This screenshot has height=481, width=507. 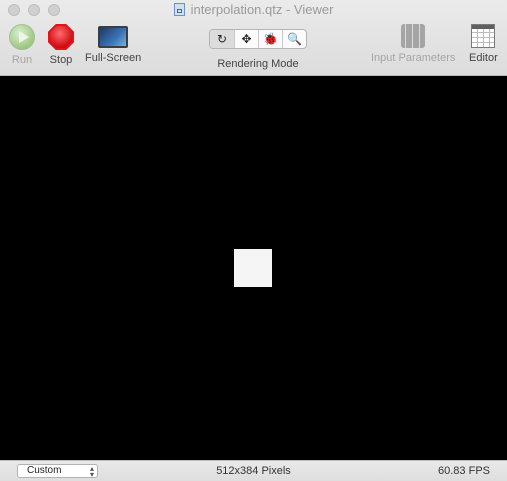 I want to click on resolution-text: 512x384 Pixels, so click(x=253, y=471).